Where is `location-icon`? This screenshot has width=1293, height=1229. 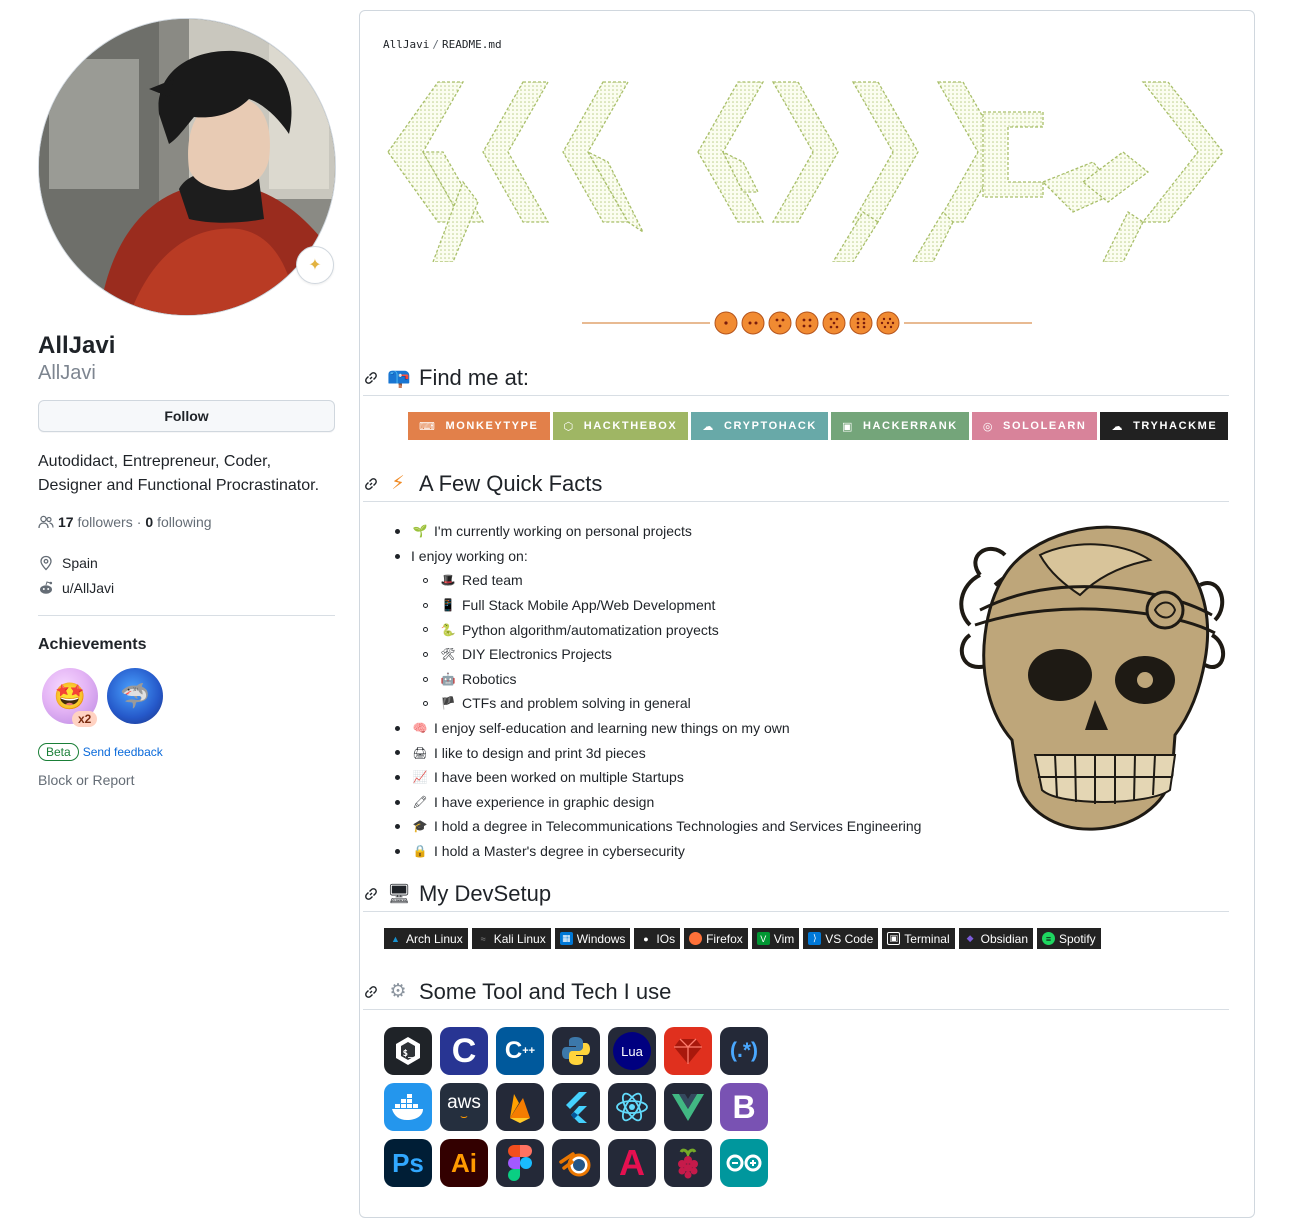
location-icon is located at coordinates (46, 563).